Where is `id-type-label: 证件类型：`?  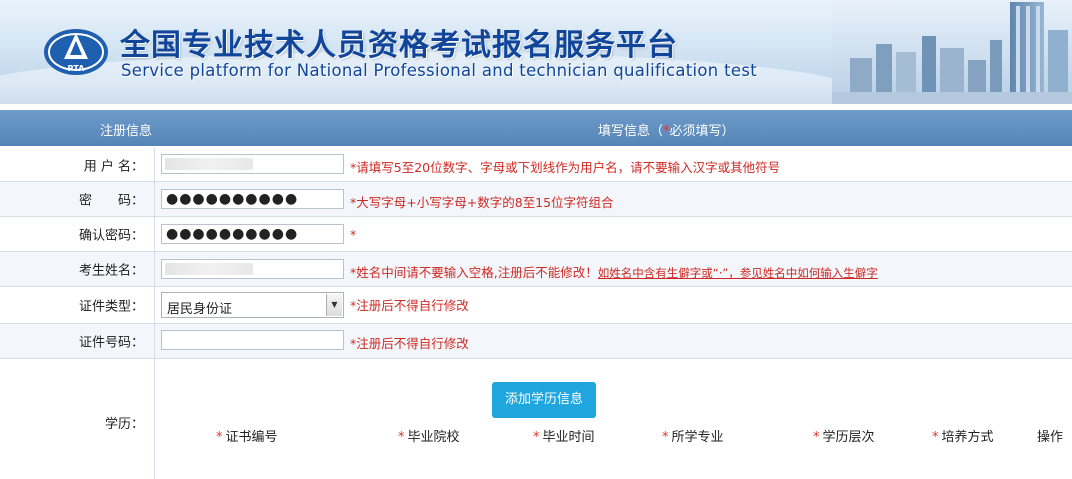 id-type-label: 证件类型： is located at coordinates (111, 307).